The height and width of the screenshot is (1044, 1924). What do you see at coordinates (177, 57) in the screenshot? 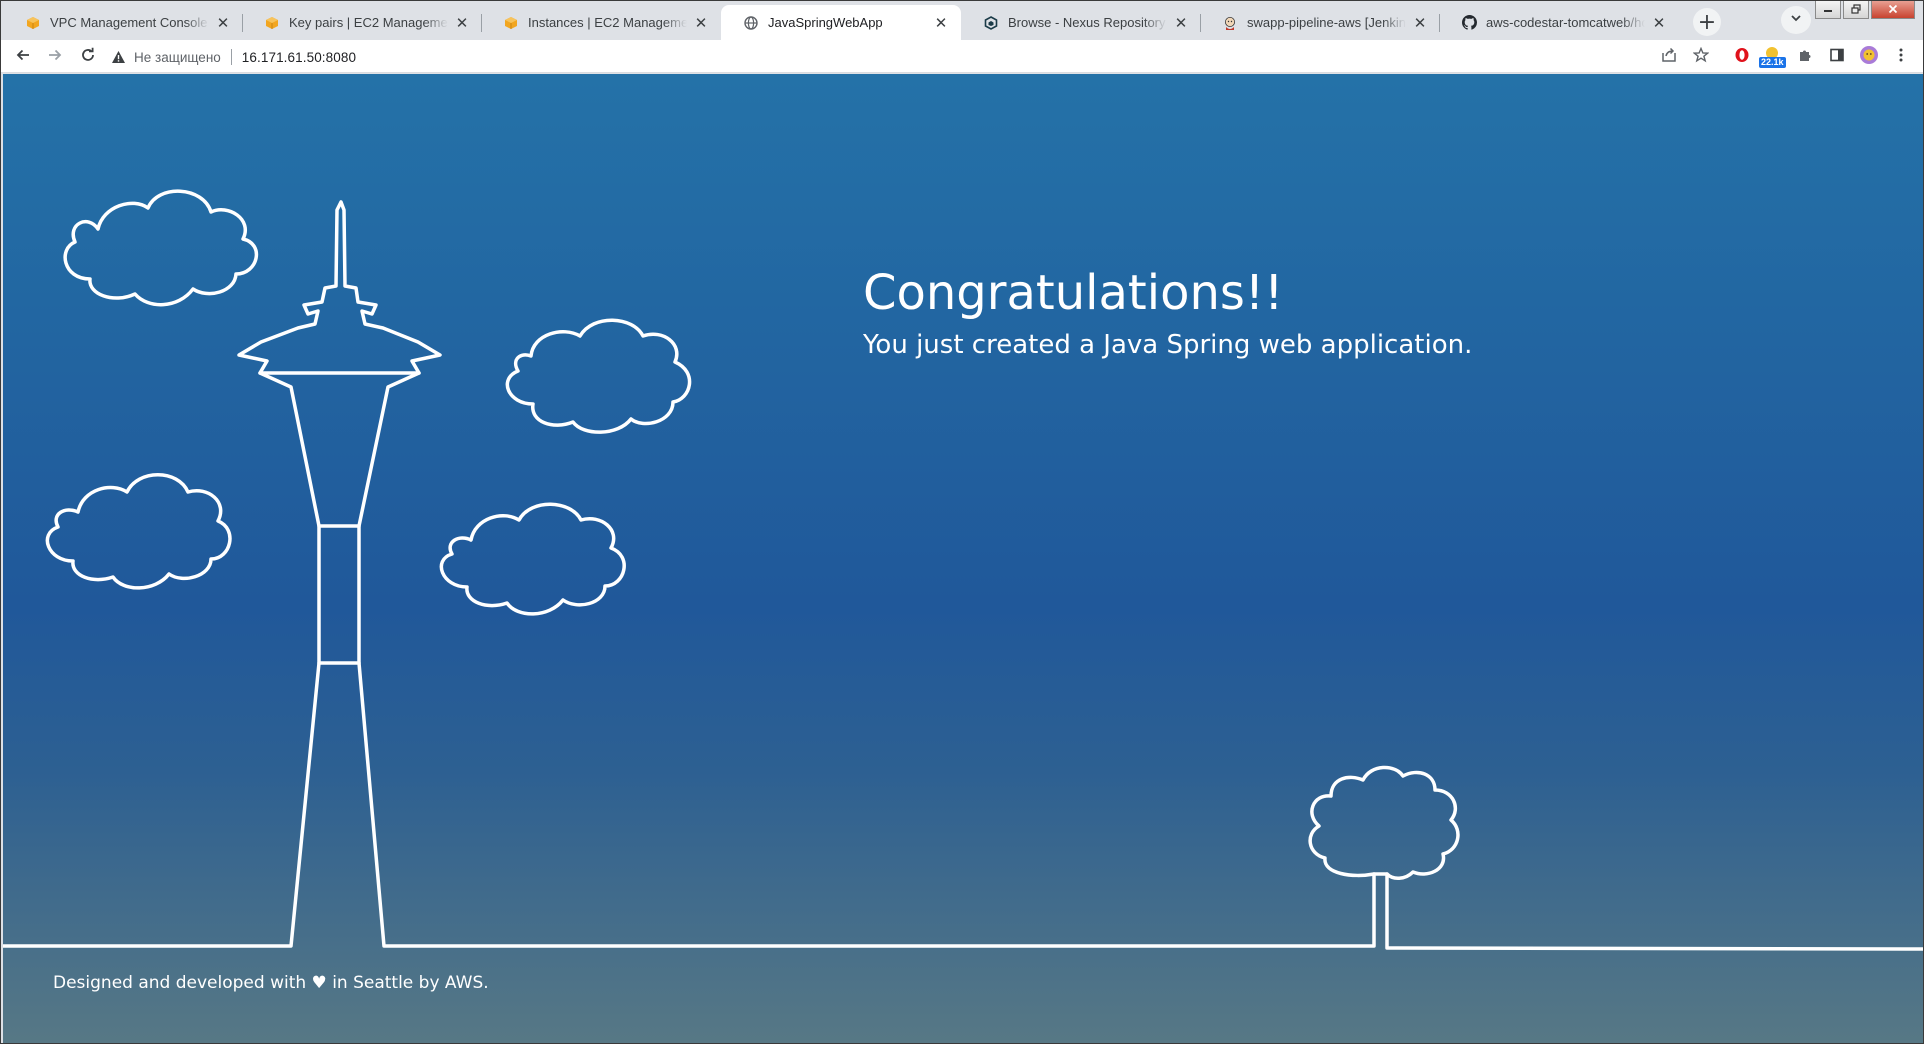
I see `security-status-label: Не защищено` at bounding box center [177, 57].